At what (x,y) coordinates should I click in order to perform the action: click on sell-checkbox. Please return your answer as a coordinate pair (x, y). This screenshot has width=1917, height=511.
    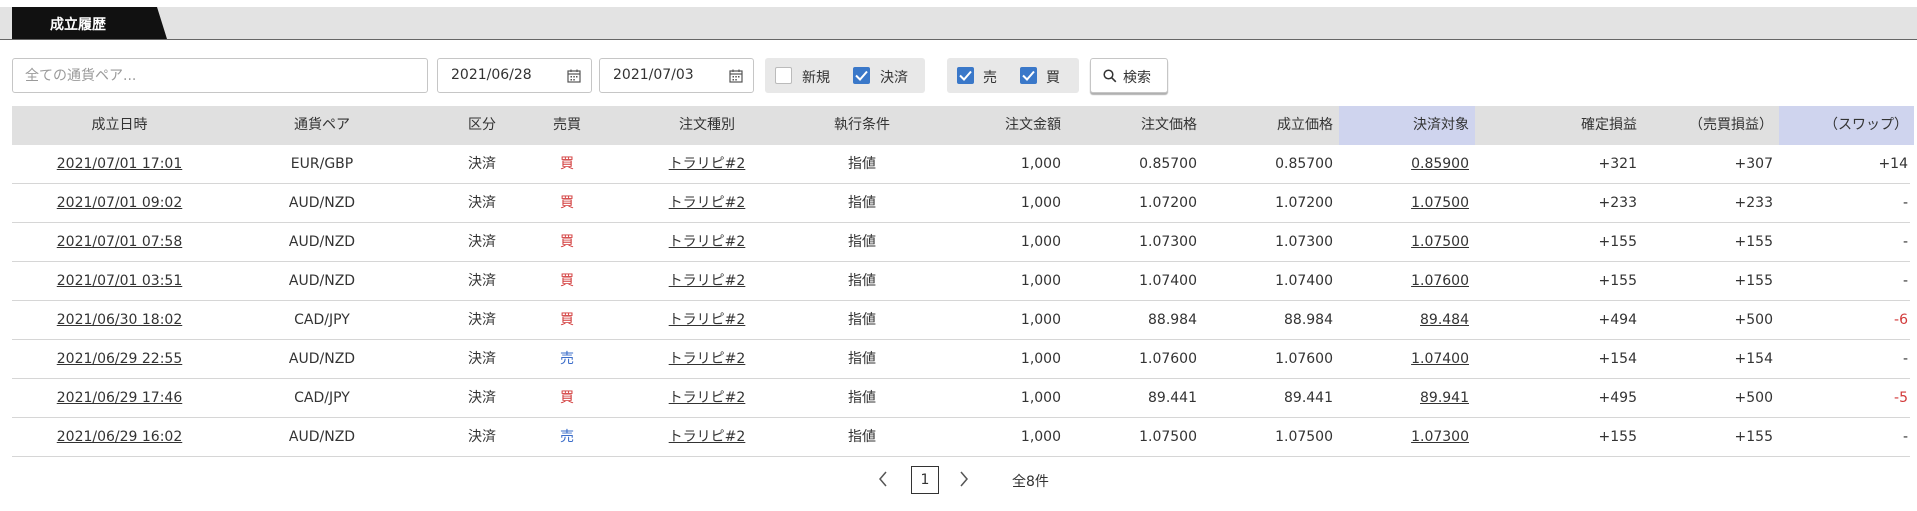
    Looking at the image, I should click on (965, 75).